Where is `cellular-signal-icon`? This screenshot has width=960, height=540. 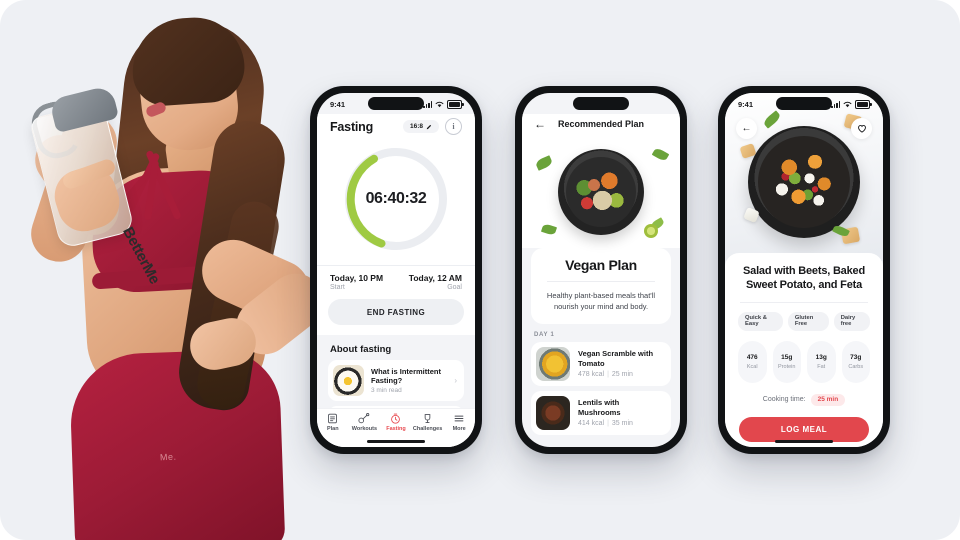 cellular-signal-icon is located at coordinates (427, 104).